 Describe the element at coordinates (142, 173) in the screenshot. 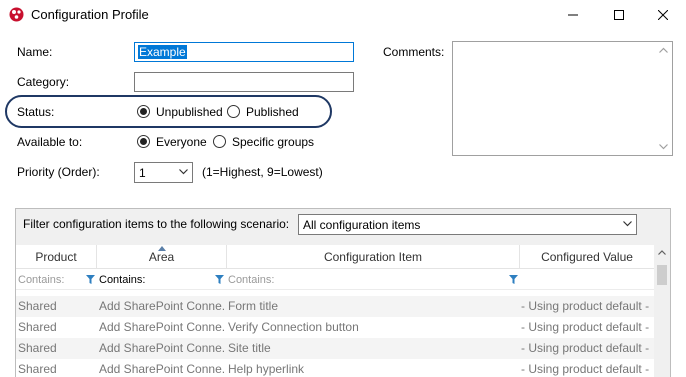

I see `priority-value: 1` at that location.